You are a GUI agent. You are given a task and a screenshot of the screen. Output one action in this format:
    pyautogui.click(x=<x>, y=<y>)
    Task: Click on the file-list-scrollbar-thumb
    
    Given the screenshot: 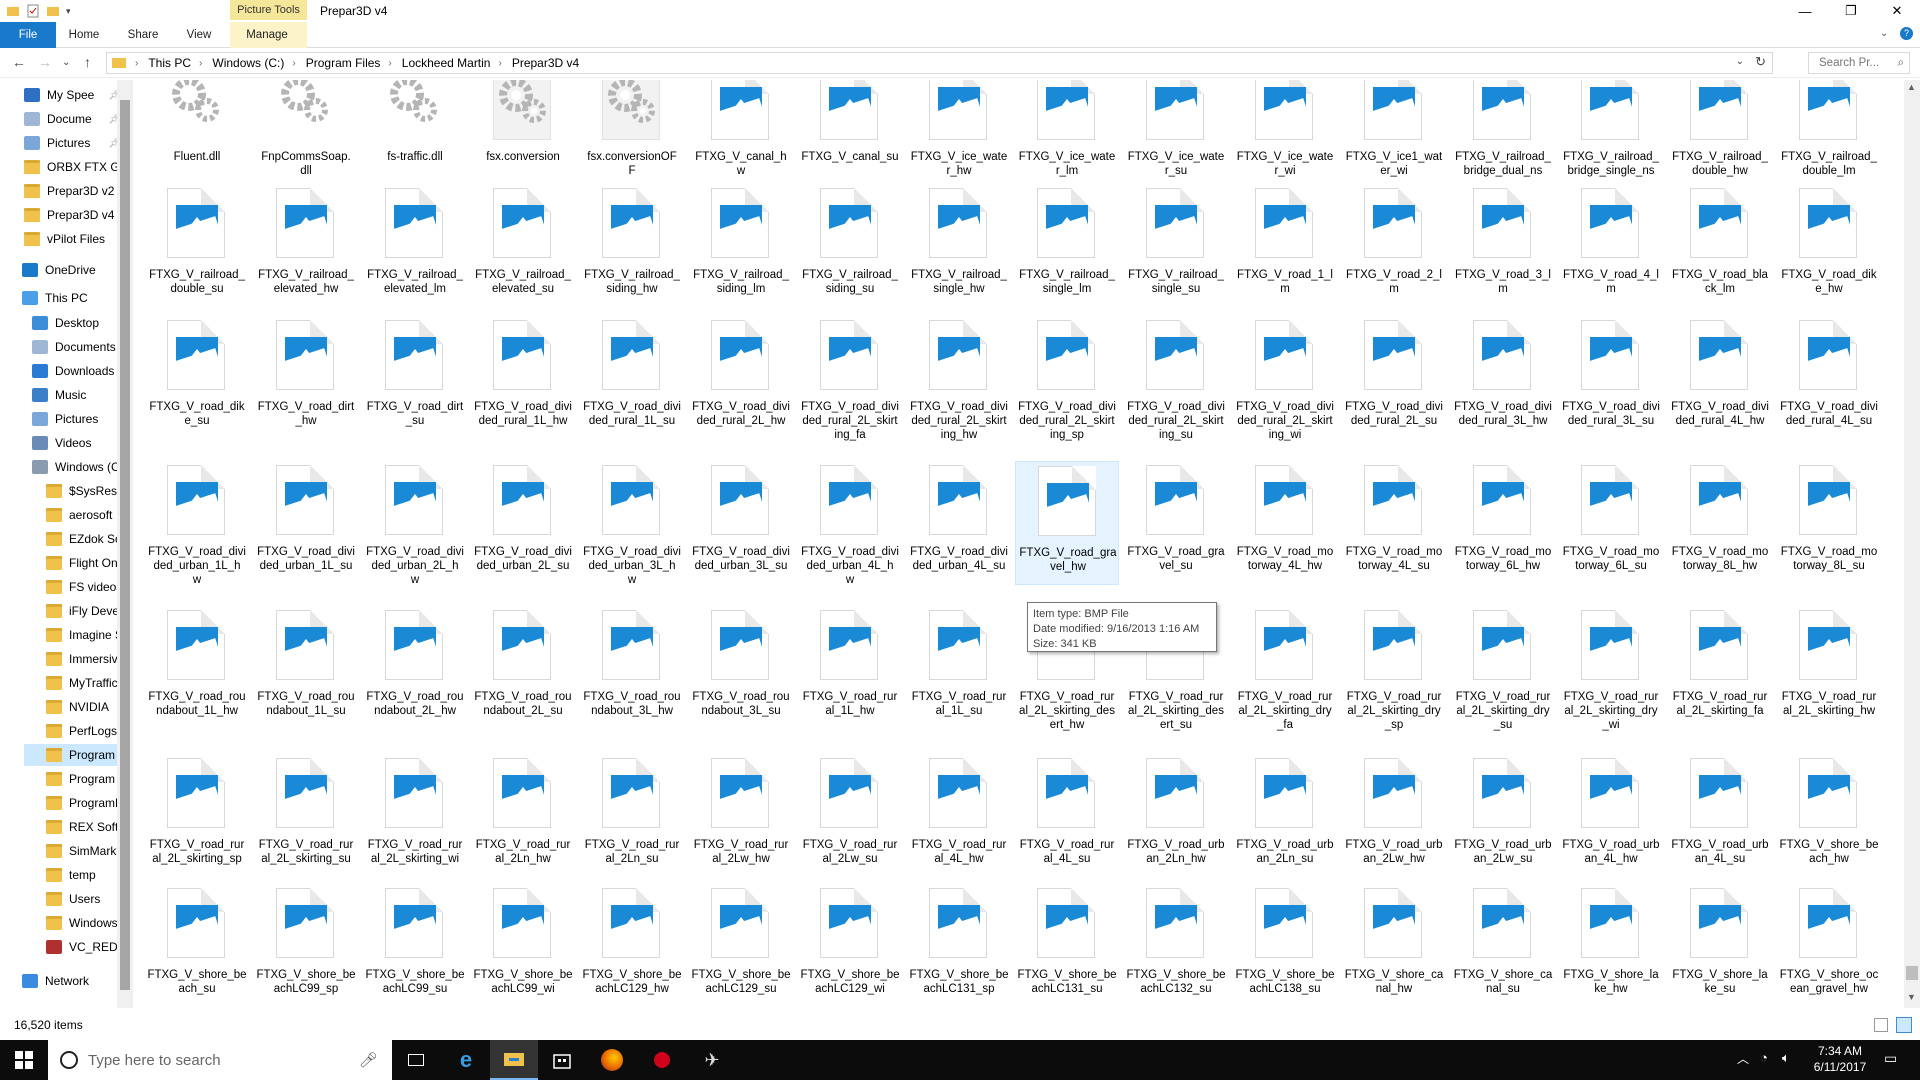 What is the action you would take?
    pyautogui.click(x=1912, y=973)
    